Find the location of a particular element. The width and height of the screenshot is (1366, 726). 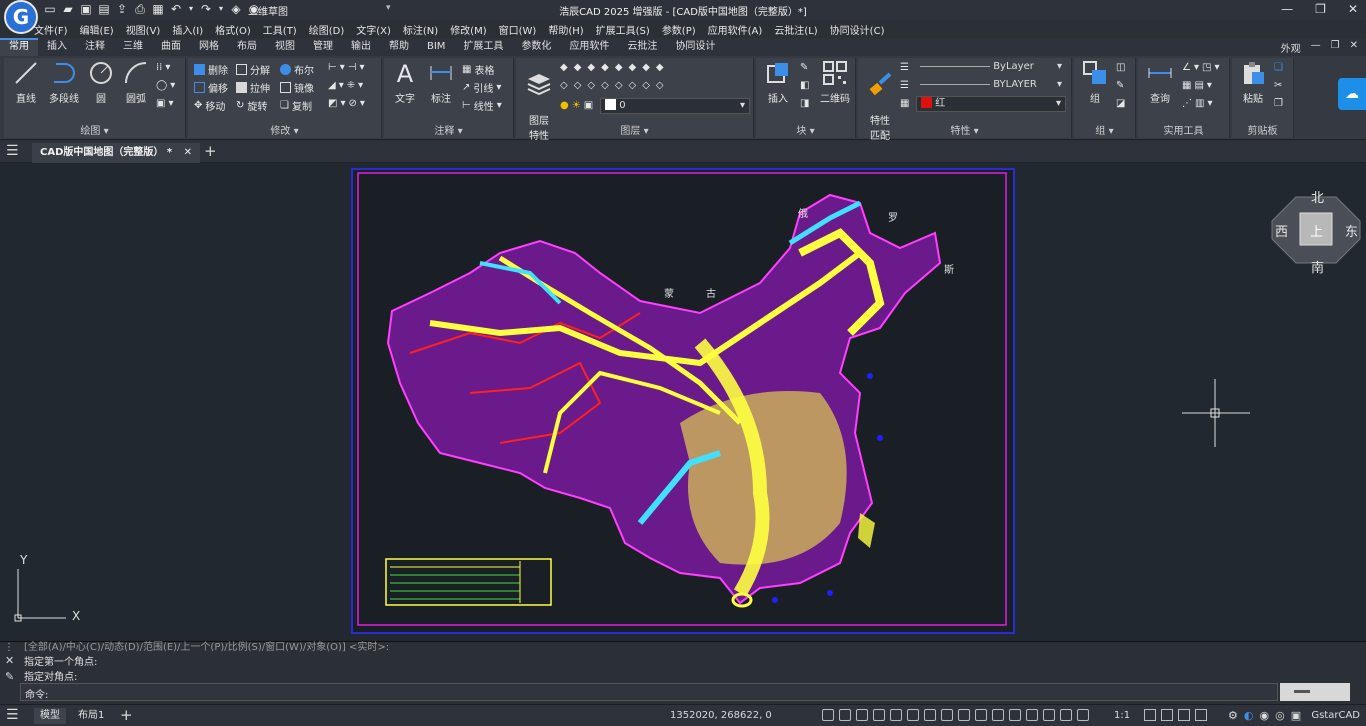

appearance-menu: 外观 is located at coordinates (1291, 47).